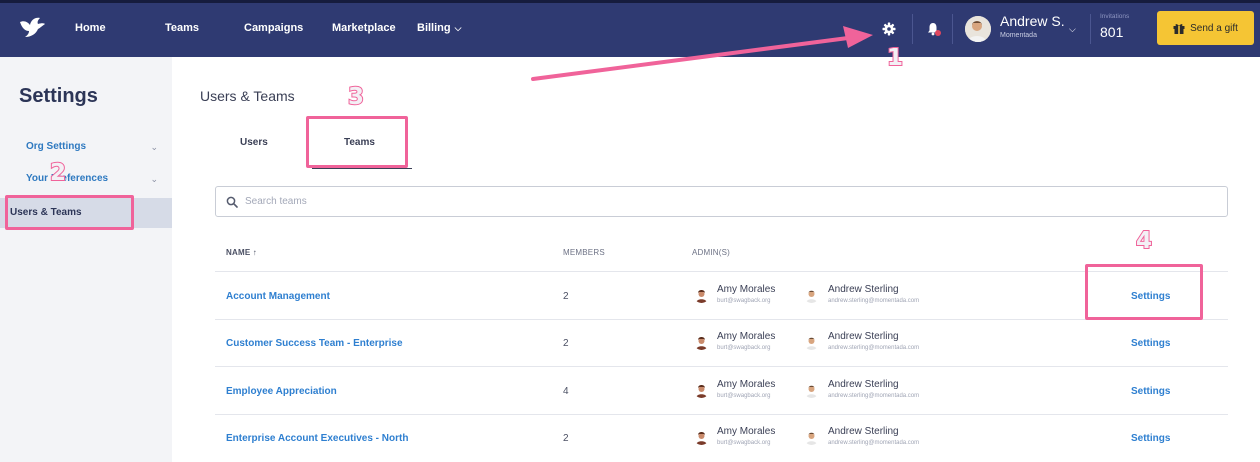  Describe the element at coordinates (934, 29) in the screenshot. I see `bell-icon` at that location.